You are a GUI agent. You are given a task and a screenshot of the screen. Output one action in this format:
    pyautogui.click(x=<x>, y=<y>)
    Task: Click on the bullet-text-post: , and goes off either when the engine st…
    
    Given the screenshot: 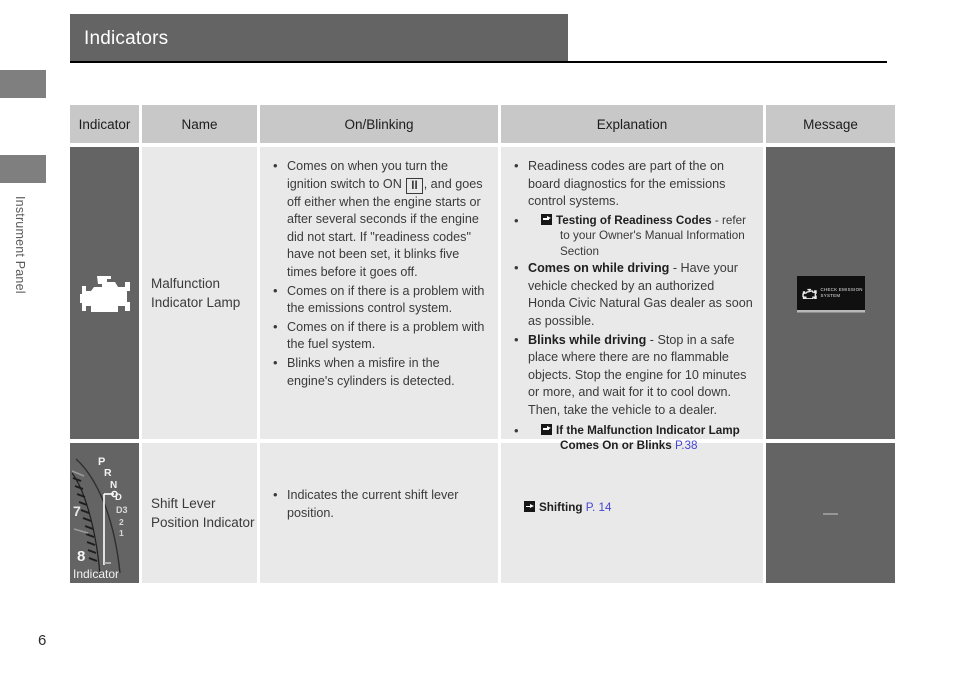 What is the action you would take?
    pyautogui.click(x=385, y=227)
    